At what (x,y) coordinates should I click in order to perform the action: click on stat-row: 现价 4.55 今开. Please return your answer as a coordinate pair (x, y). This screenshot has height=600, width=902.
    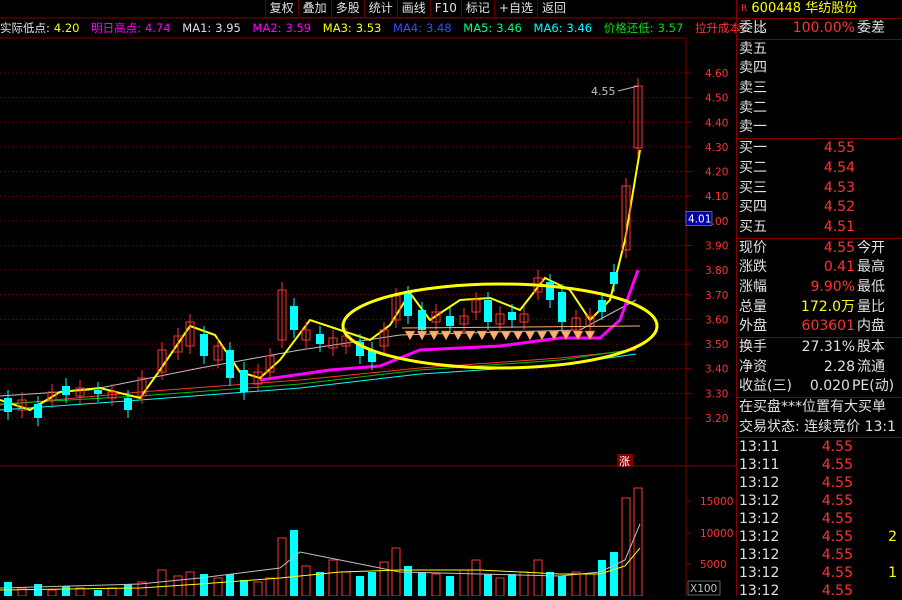
    Looking at the image, I should click on (812, 247).